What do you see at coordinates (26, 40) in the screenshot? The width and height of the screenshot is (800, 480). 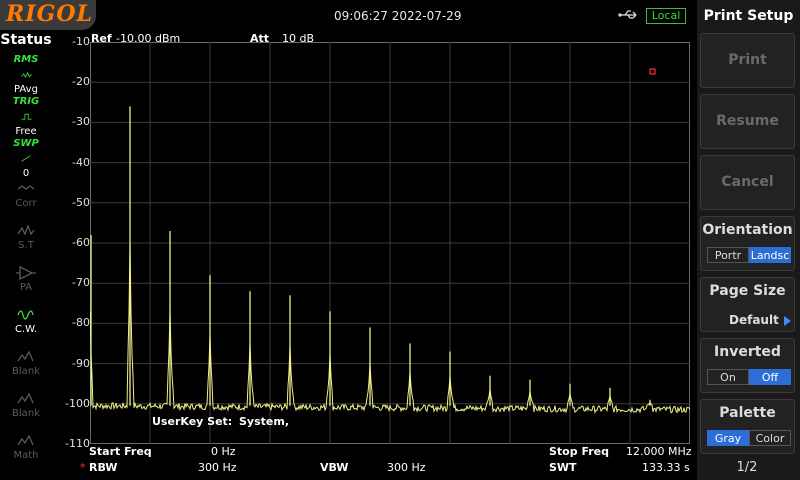 I see `status-title: Status` at bounding box center [26, 40].